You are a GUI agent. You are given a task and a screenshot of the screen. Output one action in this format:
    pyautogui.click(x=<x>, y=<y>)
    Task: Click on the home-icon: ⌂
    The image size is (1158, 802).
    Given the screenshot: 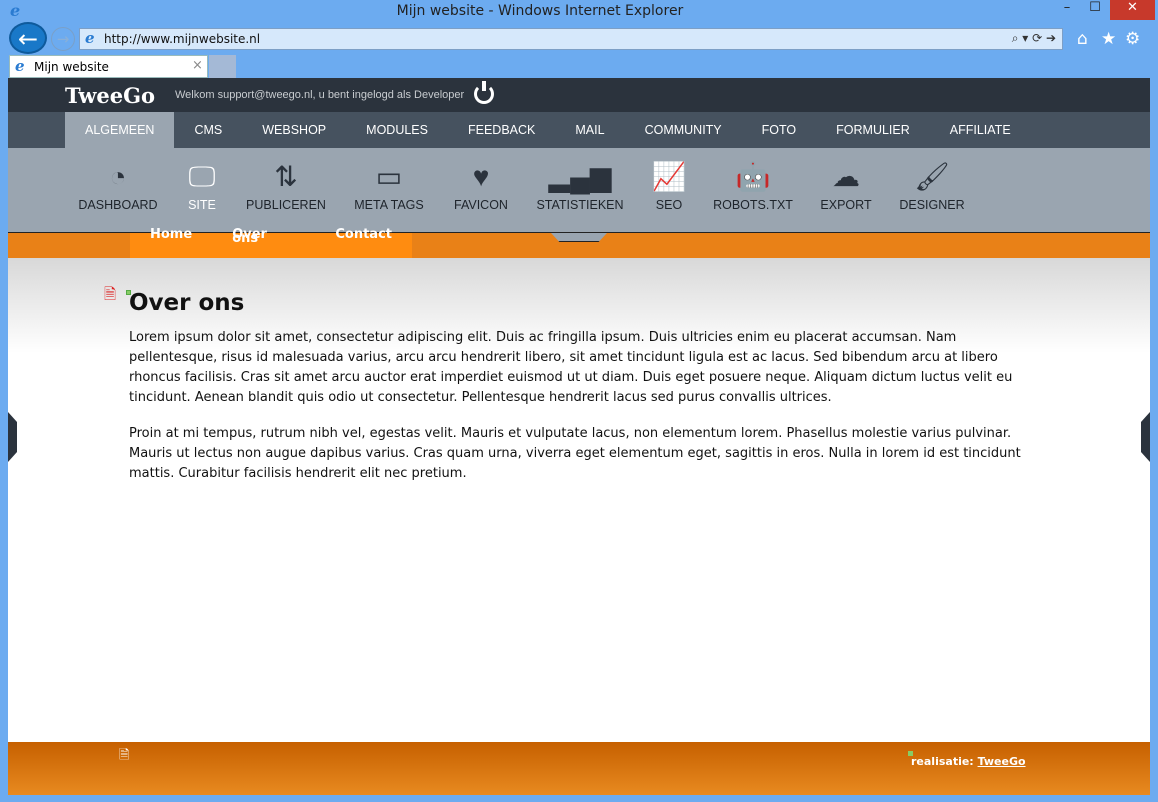 What is the action you would take?
    pyautogui.click(x=1082, y=39)
    